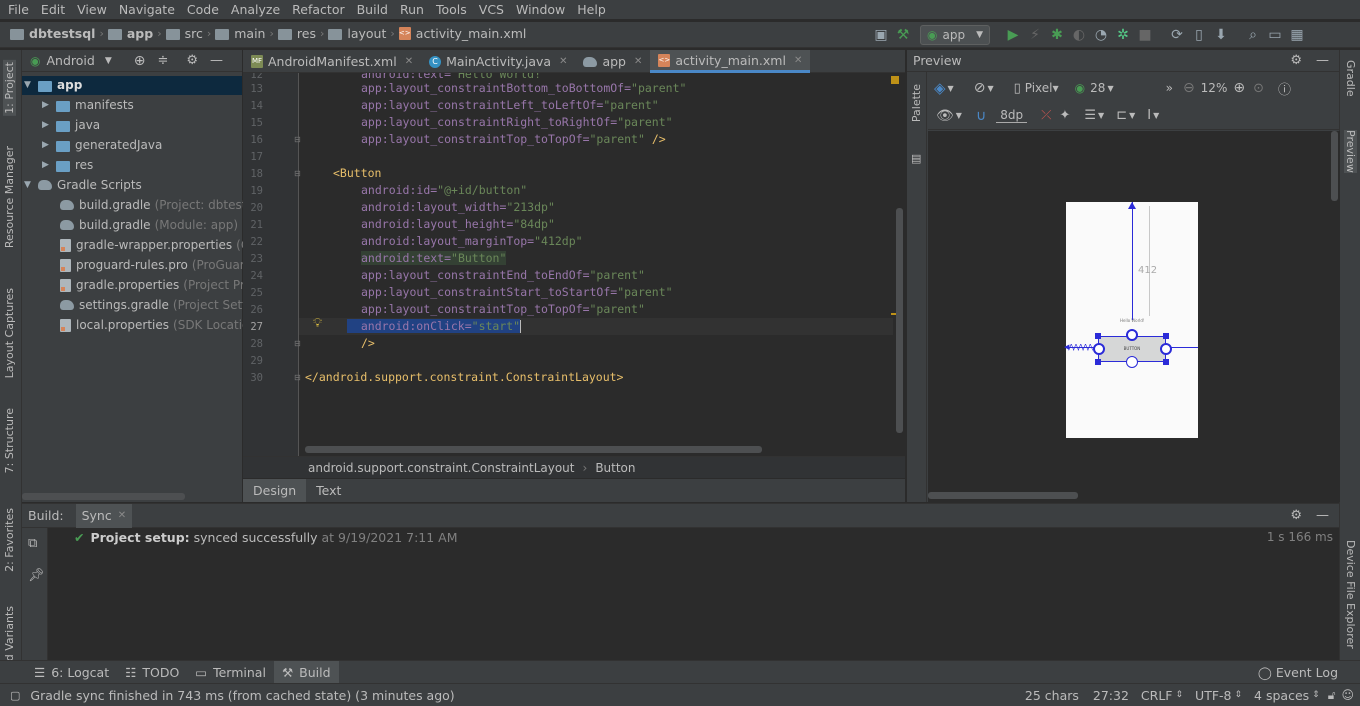  Describe the element at coordinates (498, 61) in the screenshot. I see `tab-main-activity: C MainActivity.java ✕` at that location.